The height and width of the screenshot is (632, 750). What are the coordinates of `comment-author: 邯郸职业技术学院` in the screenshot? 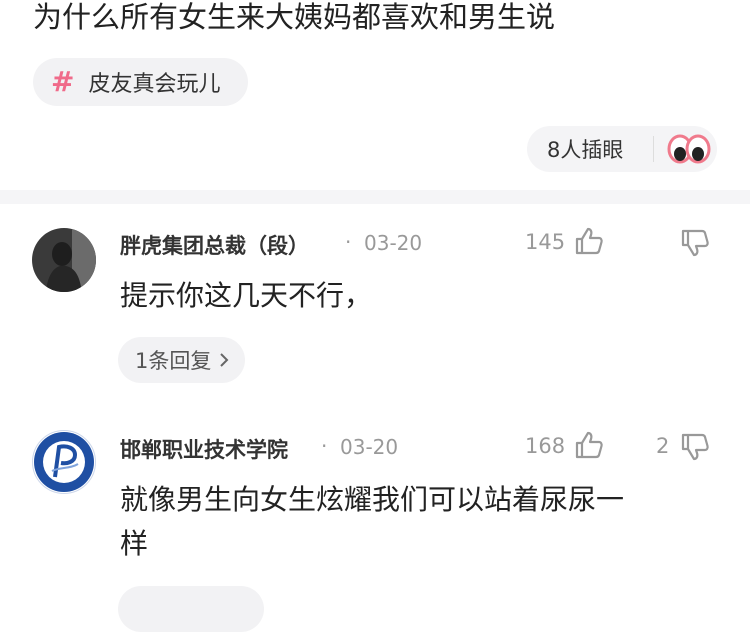 It's located at (204, 449).